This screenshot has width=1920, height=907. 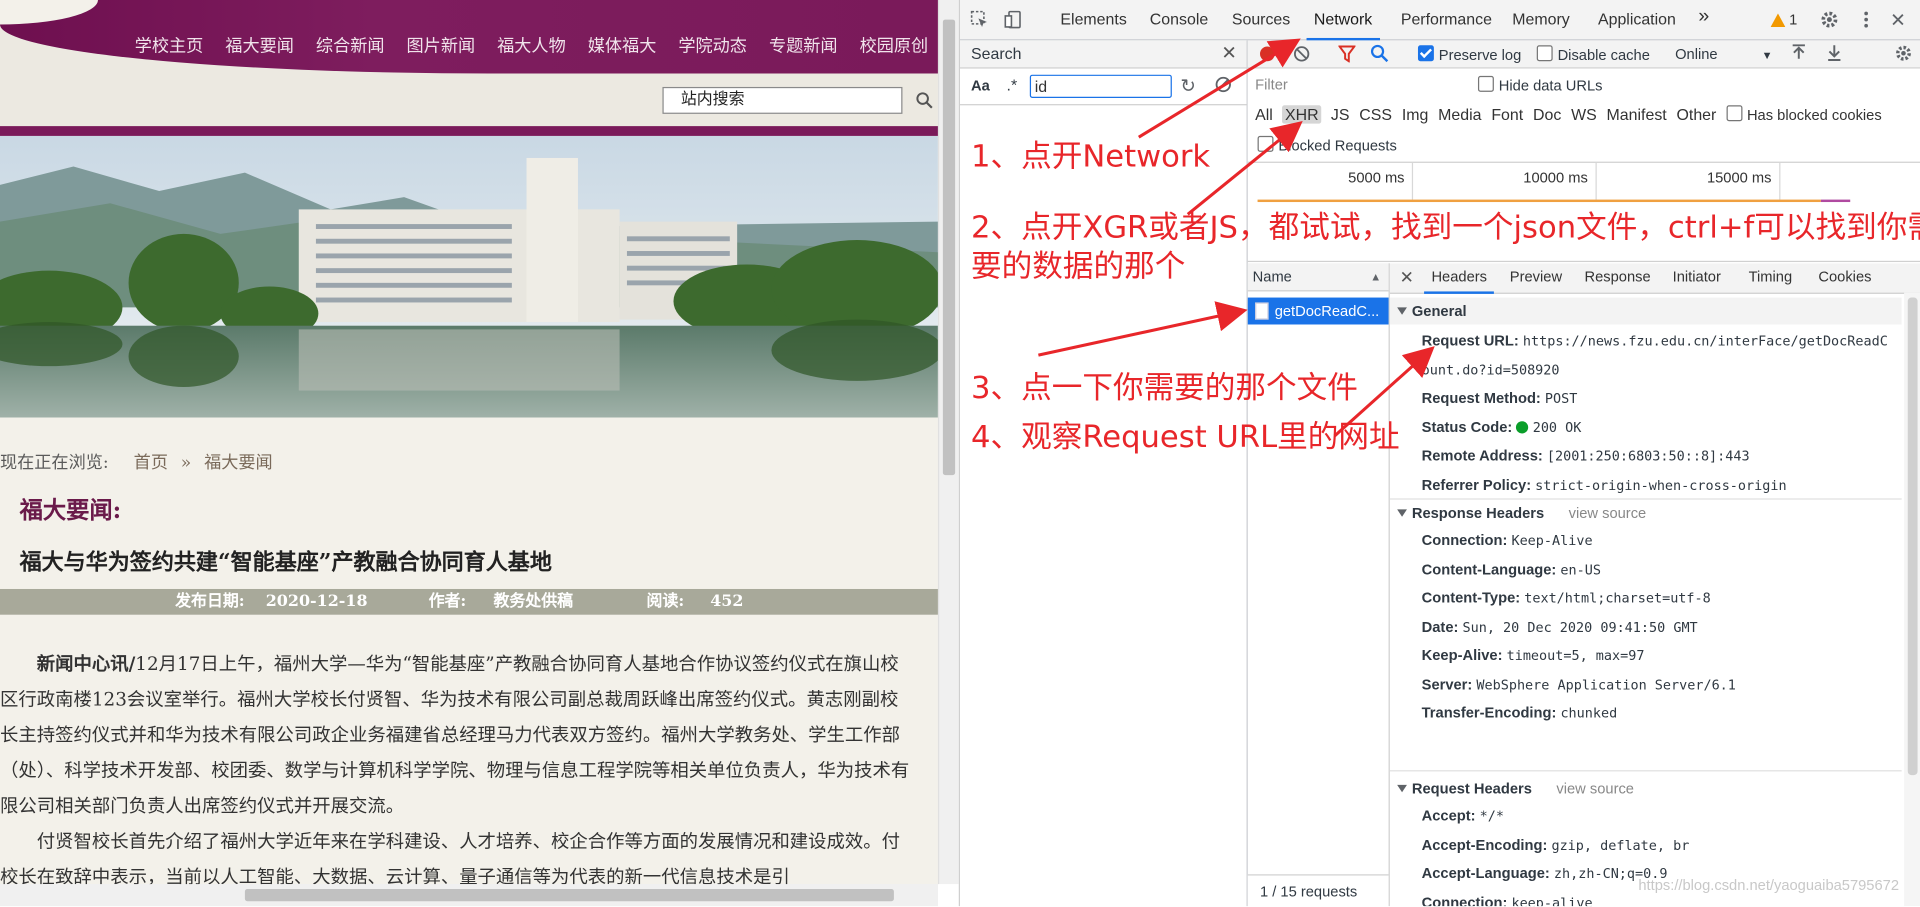 What do you see at coordinates (1078, 266) in the screenshot?
I see `annotation-step-2-line-2: 要的数据的那个` at bounding box center [1078, 266].